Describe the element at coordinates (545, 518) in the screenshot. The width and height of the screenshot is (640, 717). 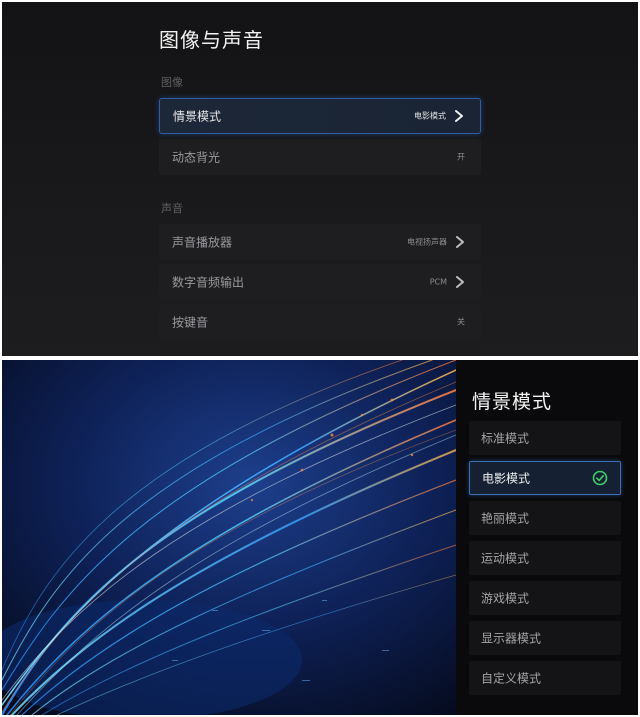
I see `mode-option-vivid: 艳丽模式` at that location.